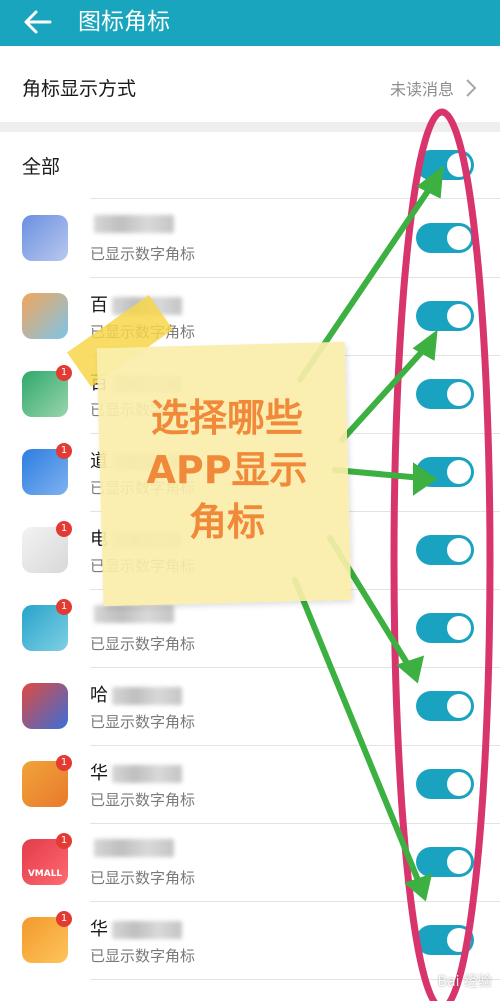 The width and height of the screenshot is (500, 1001). Describe the element at coordinates (45, 706) in the screenshot. I see `red-blue-app-icon` at that location.